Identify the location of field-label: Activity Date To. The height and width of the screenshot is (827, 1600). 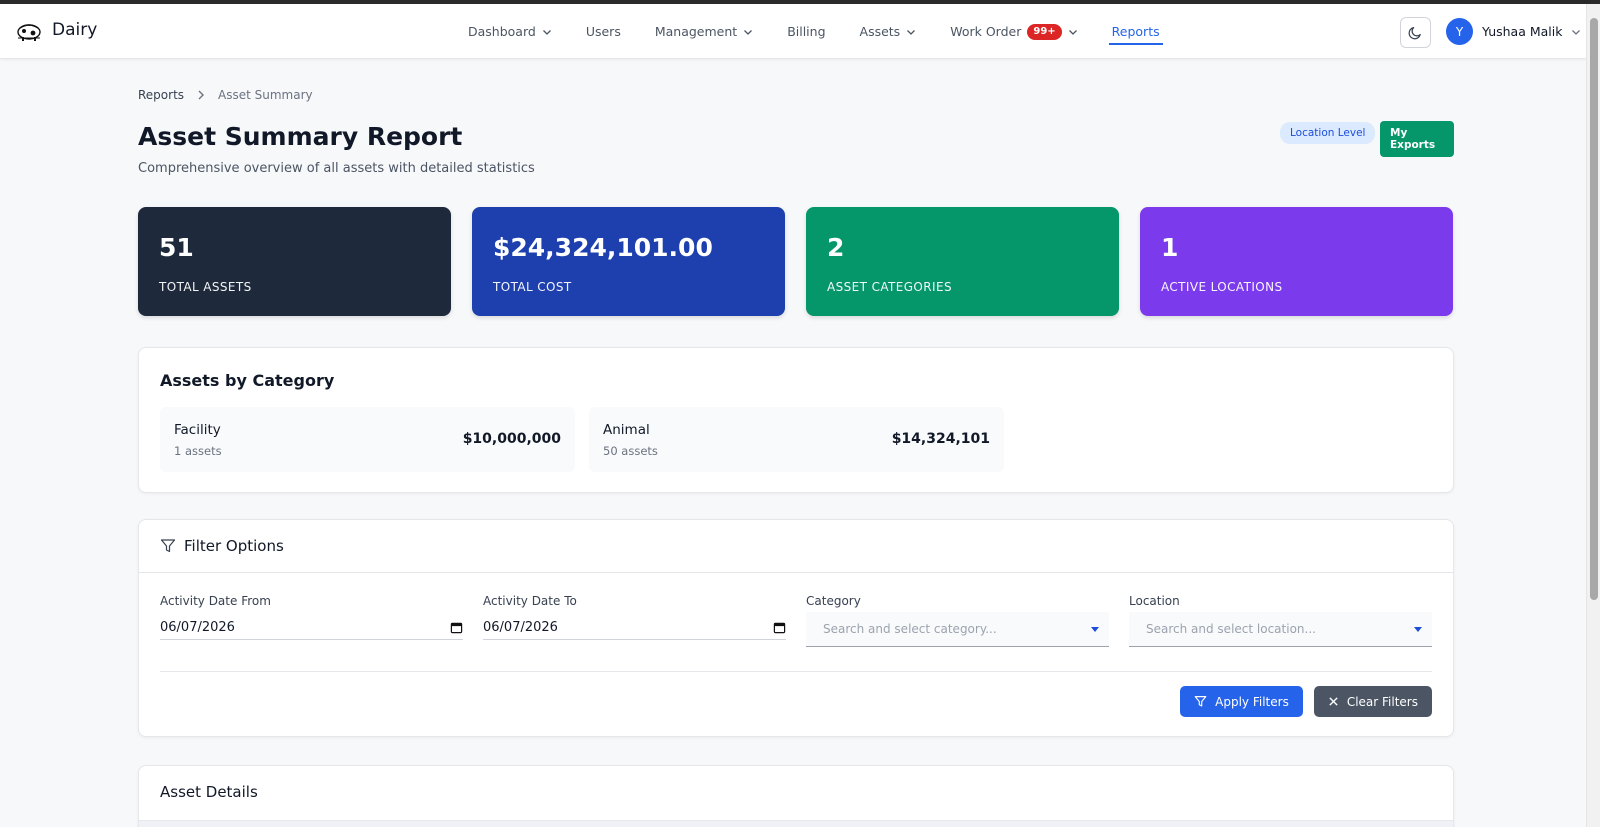
(530, 601).